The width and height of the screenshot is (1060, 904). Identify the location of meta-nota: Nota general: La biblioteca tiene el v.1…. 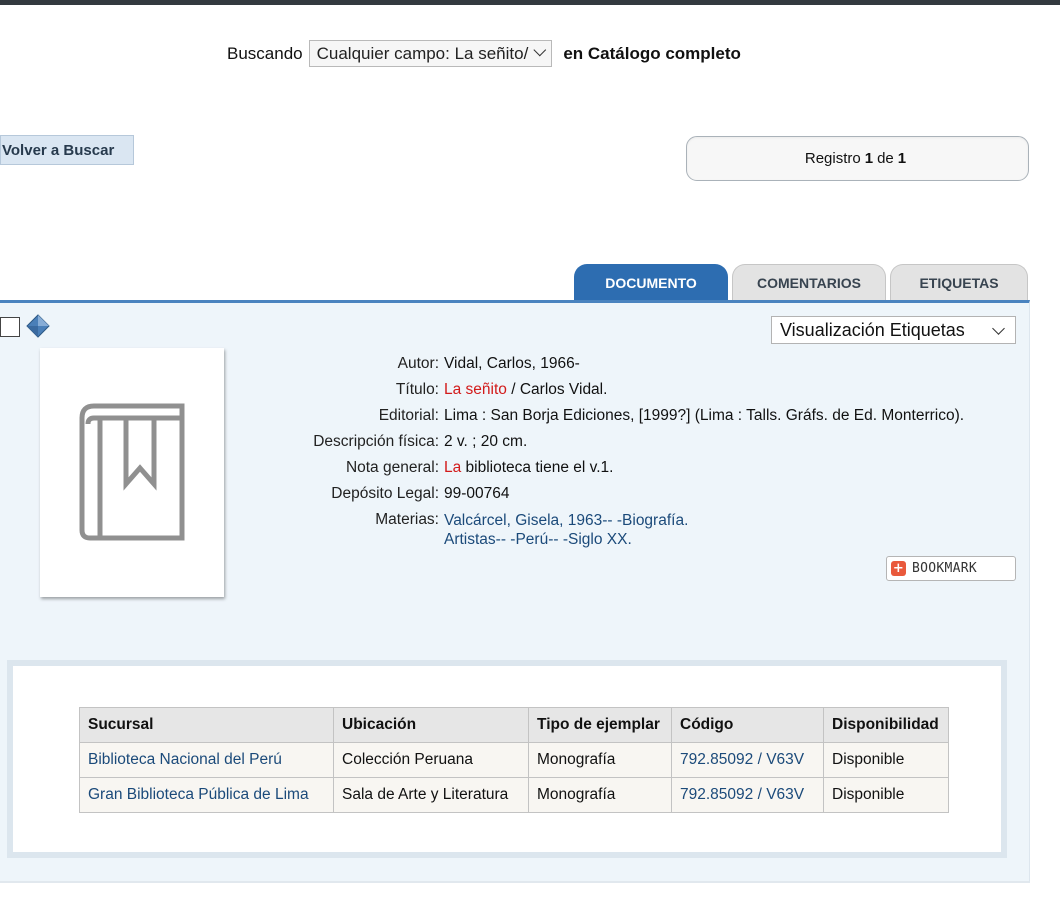
(632, 468).